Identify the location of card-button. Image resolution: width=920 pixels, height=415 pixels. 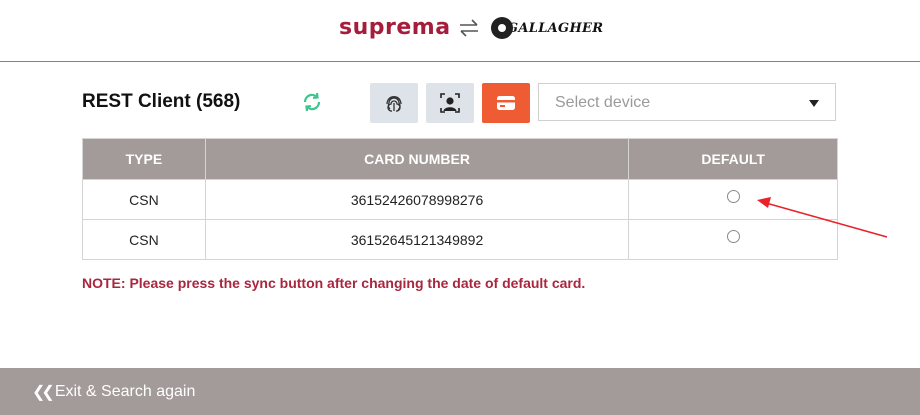
(506, 103).